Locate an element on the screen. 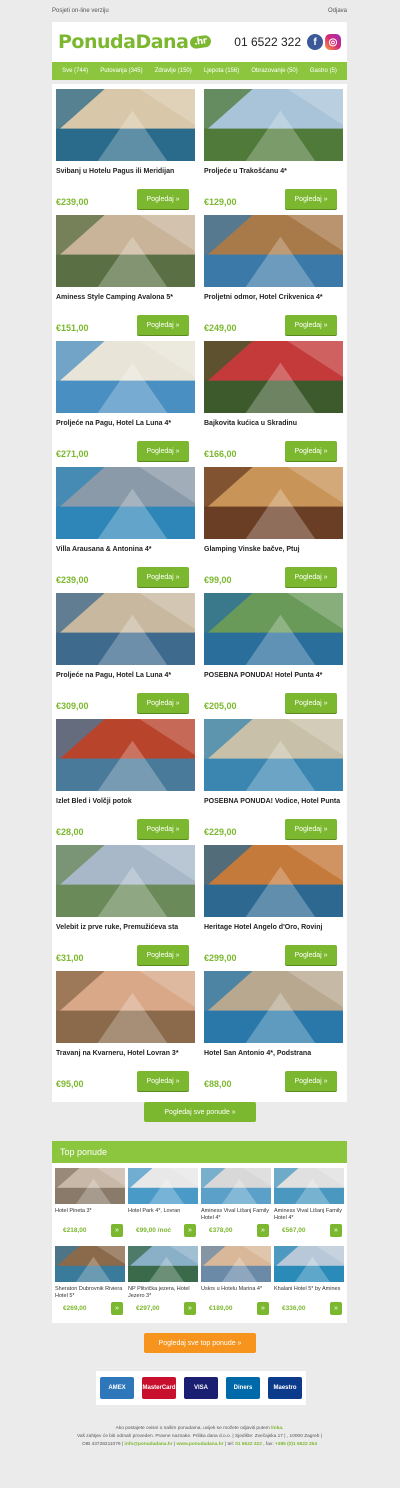  nav-item-health: Zdravlje (150) is located at coordinates (173, 71).